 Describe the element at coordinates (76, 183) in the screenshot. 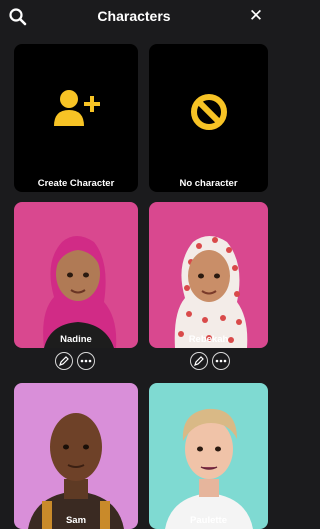

I see `create-character-label: Create Character` at that location.